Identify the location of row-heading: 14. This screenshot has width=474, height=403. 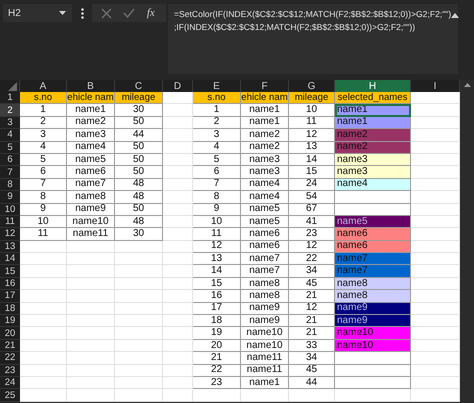
(10, 259).